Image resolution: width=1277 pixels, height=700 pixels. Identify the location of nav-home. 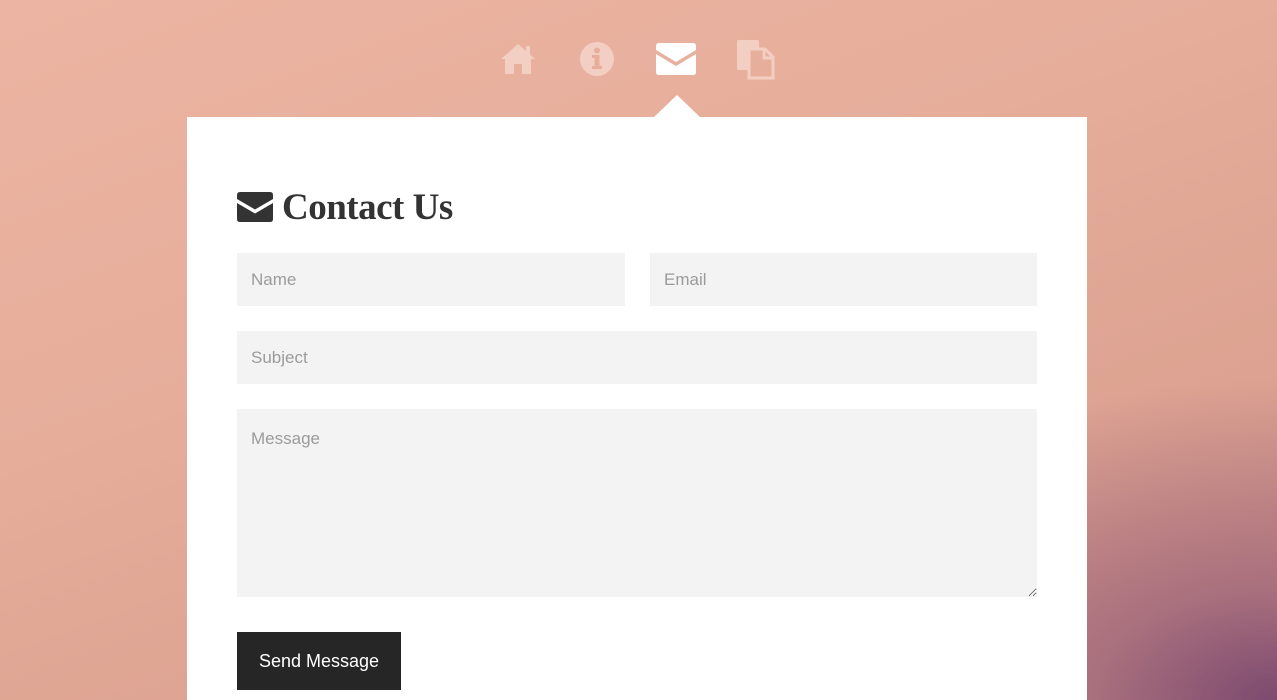
(518, 59).